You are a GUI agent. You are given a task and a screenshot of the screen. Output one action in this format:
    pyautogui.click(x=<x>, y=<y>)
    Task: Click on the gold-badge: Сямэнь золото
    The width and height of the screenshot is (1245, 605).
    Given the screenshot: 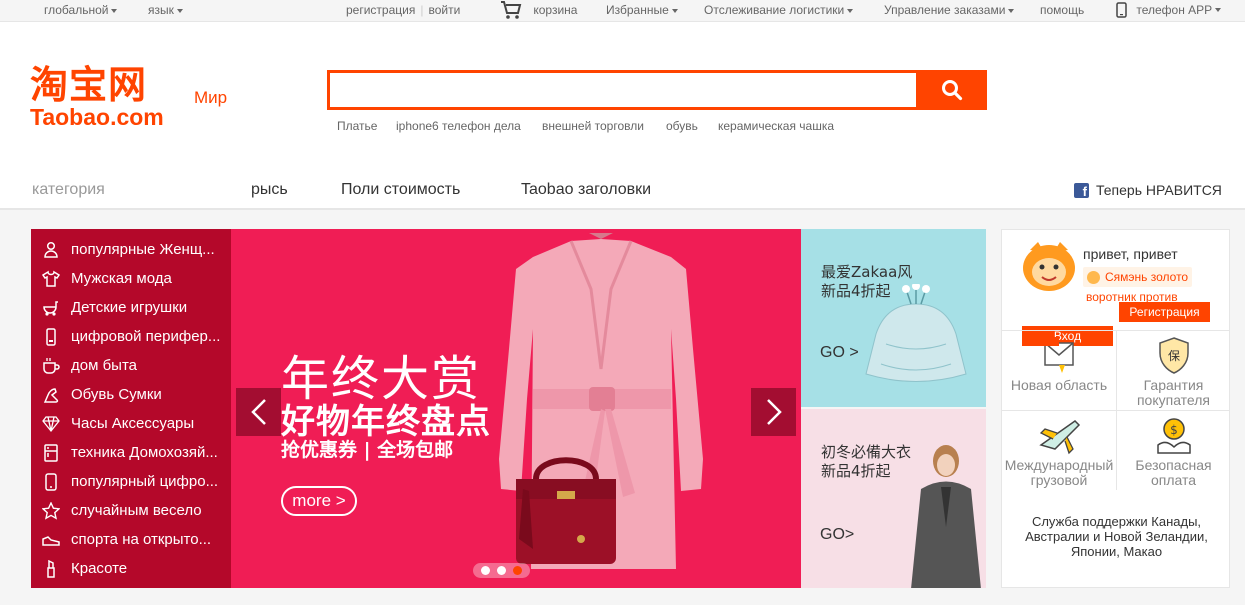 What is the action you would take?
    pyautogui.click(x=1138, y=277)
    